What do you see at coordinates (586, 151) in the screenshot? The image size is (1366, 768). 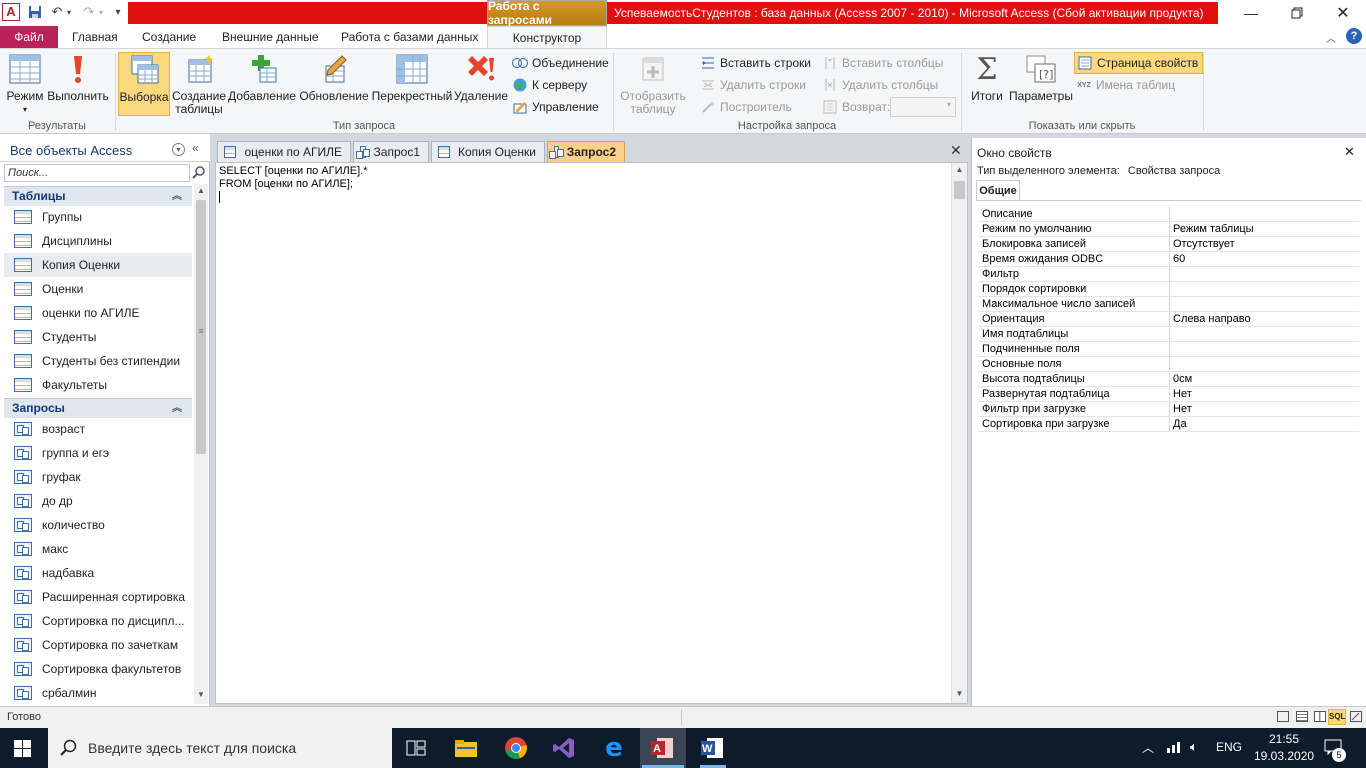 I see `doc-tab-query2: Запрос2` at bounding box center [586, 151].